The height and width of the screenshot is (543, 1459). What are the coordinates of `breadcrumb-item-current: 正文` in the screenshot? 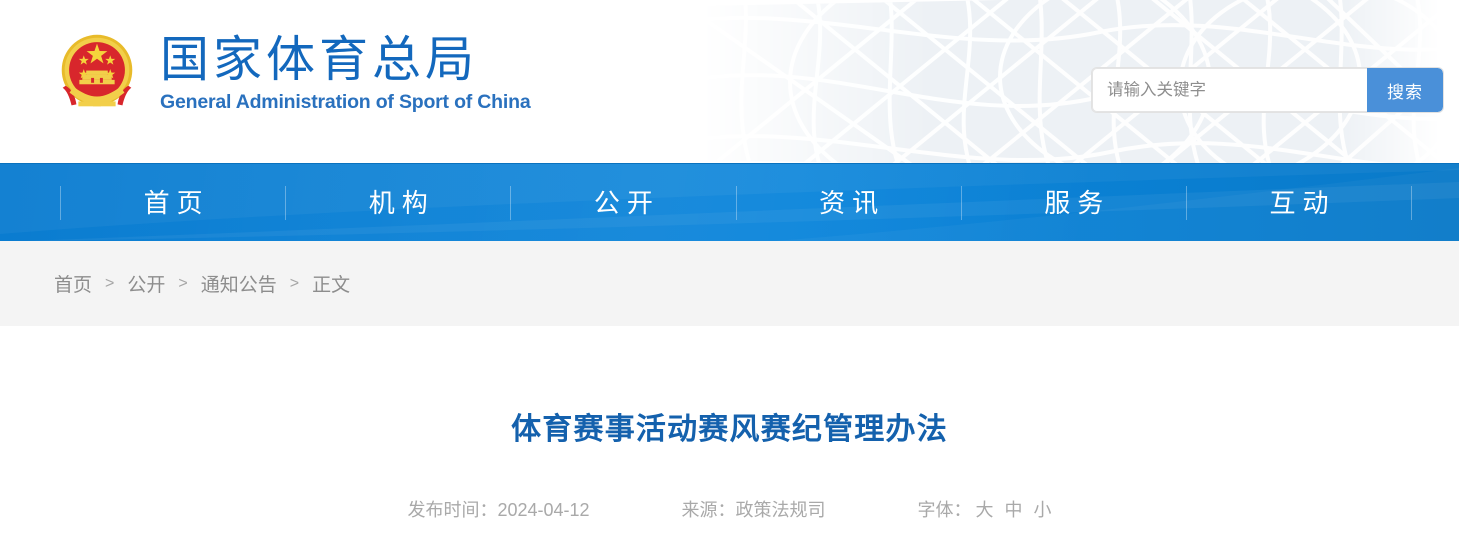 It's located at (331, 285).